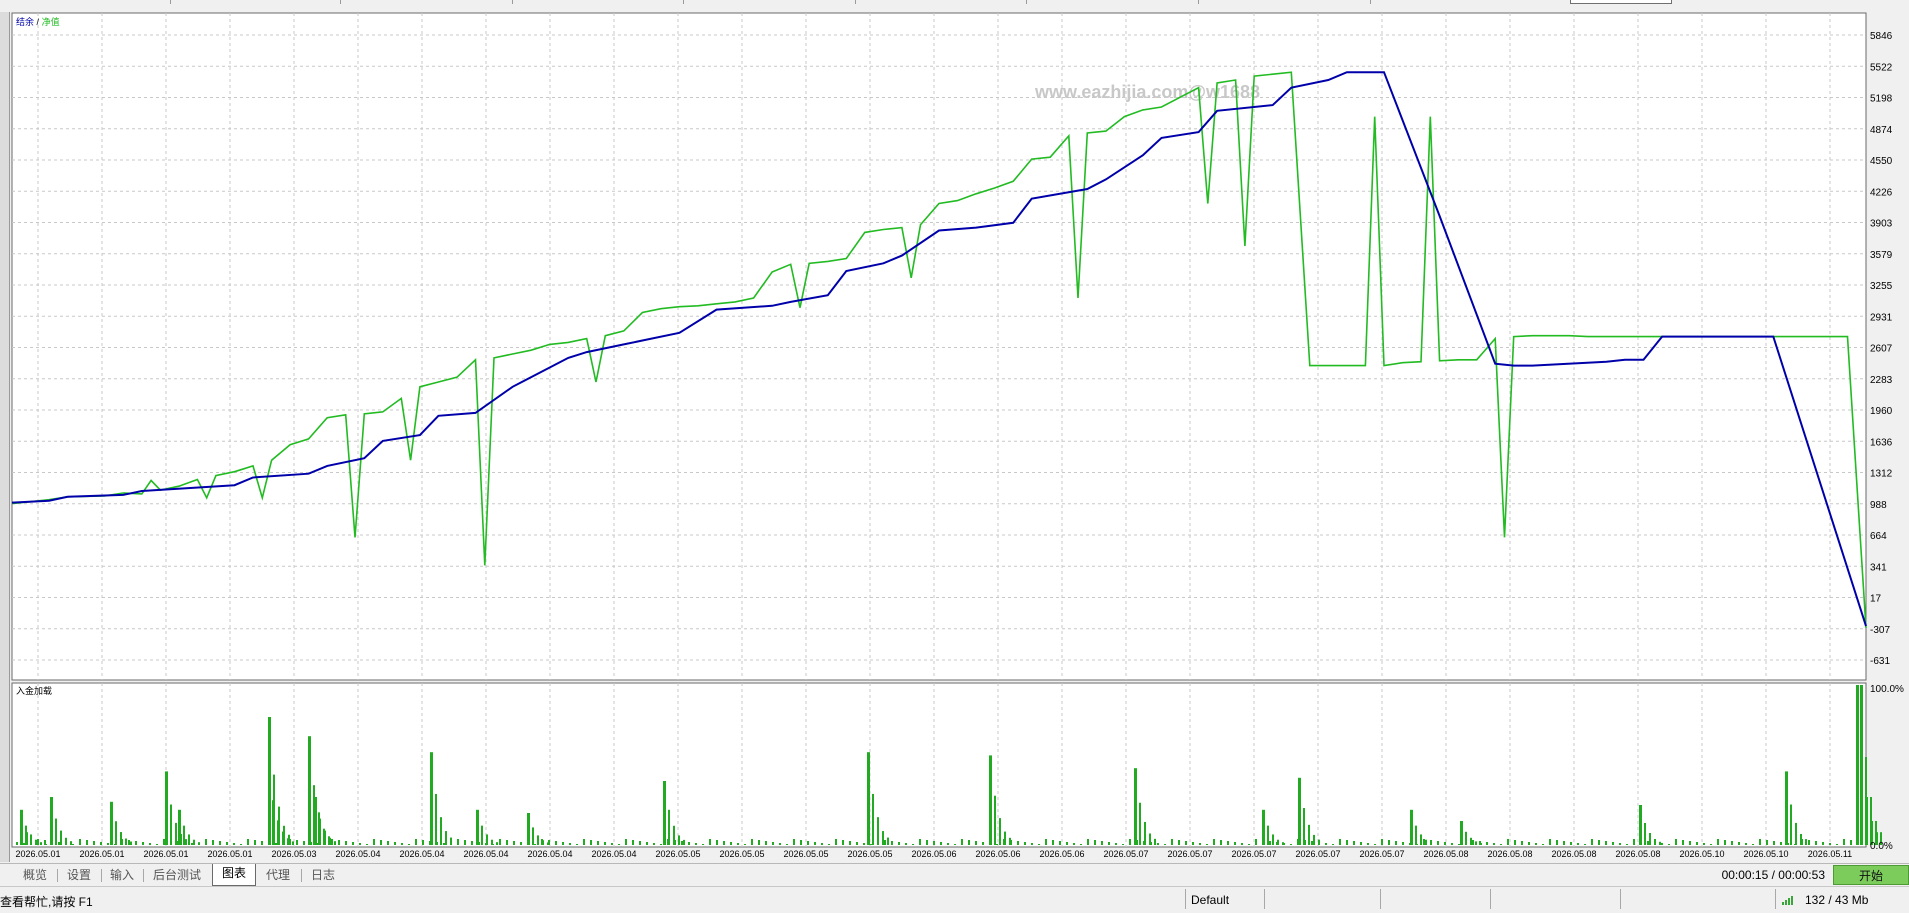 This screenshot has height=913, width=1909. I want to click on deposit-chart-label: 入金加载, so click(34, 690).